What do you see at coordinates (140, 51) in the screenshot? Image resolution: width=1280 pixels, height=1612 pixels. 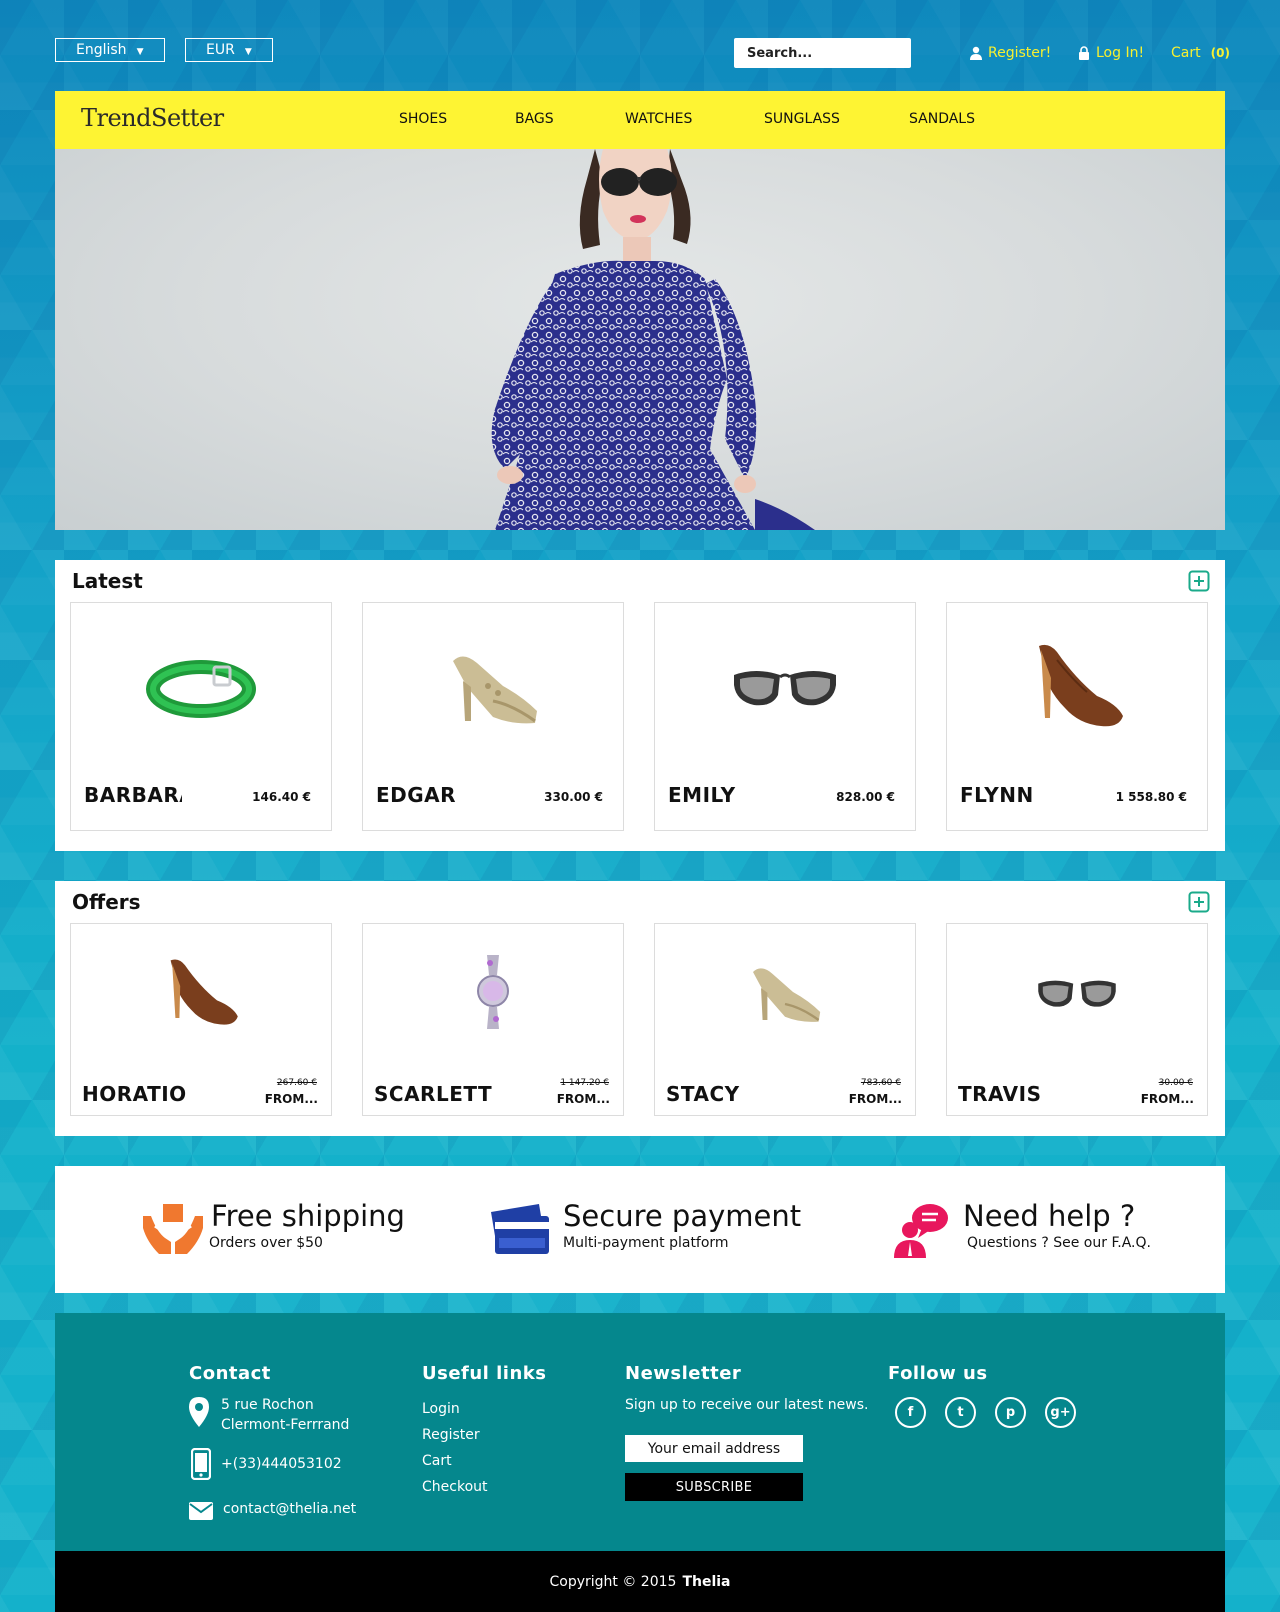 I see `chevron-down-icon: ▼` at bounding box center [140, 51].